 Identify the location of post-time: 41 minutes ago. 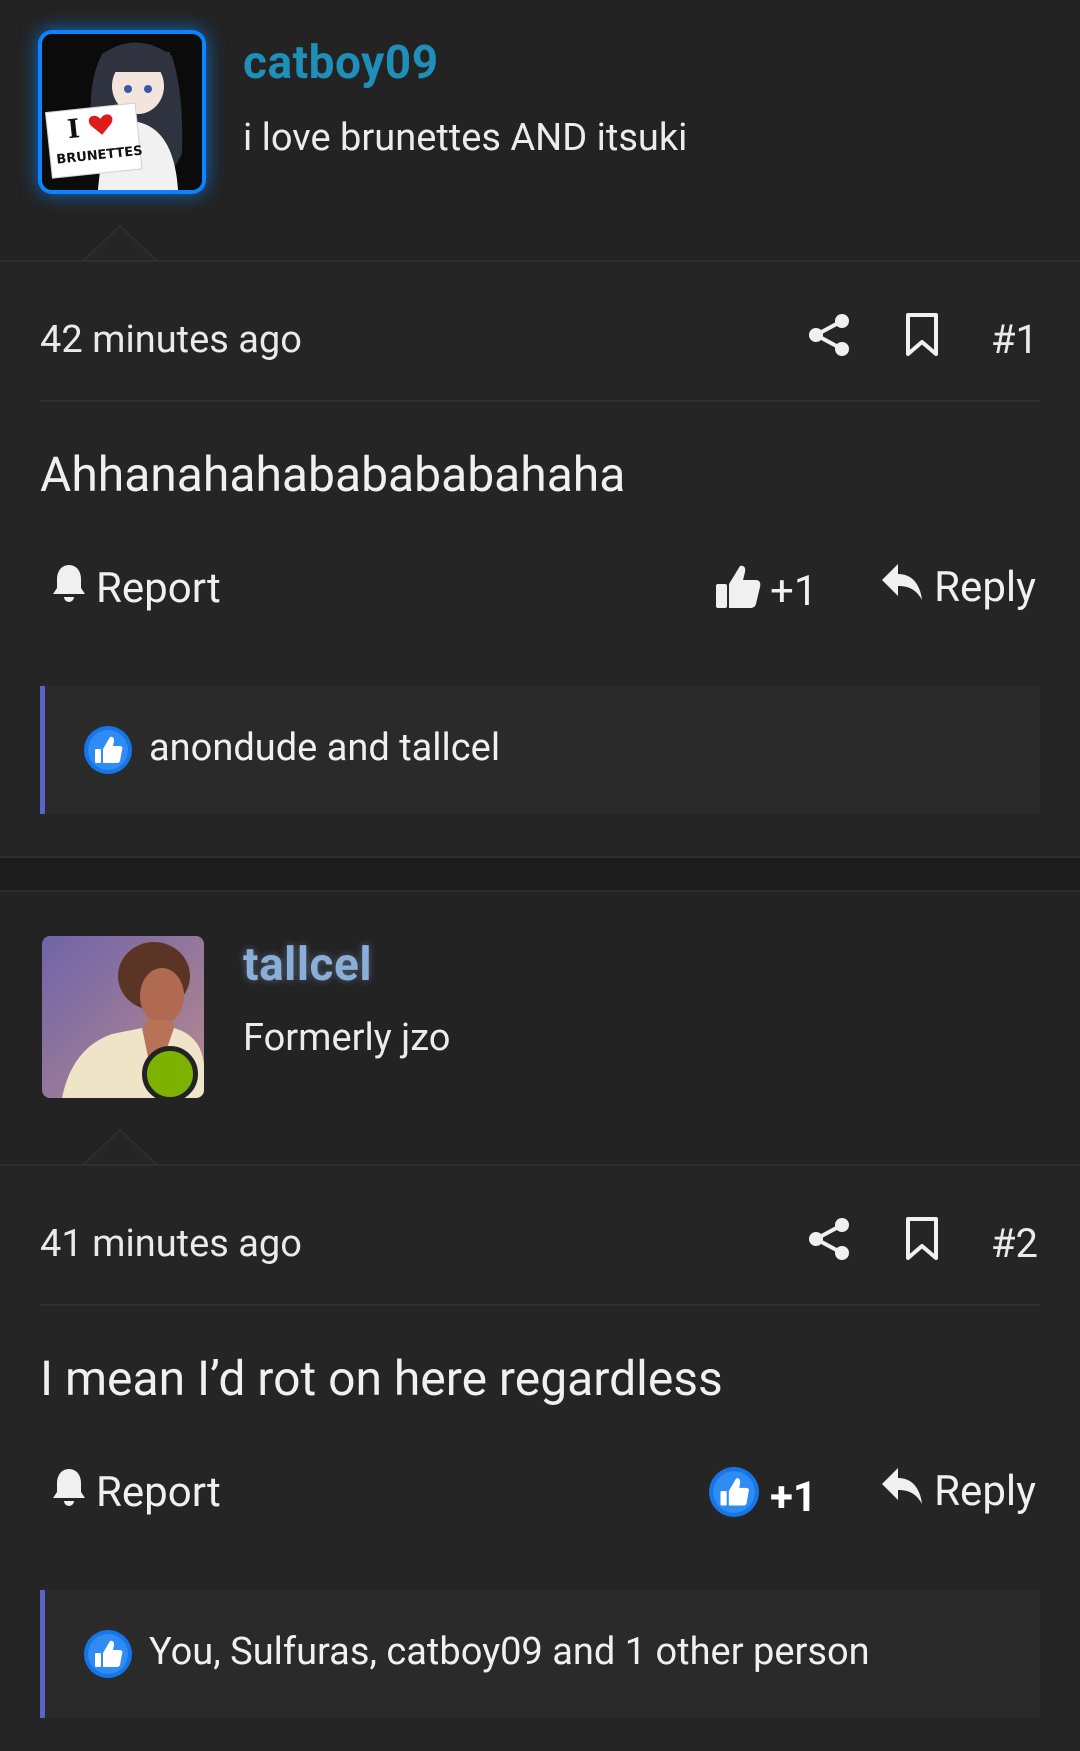
(171, 1244).